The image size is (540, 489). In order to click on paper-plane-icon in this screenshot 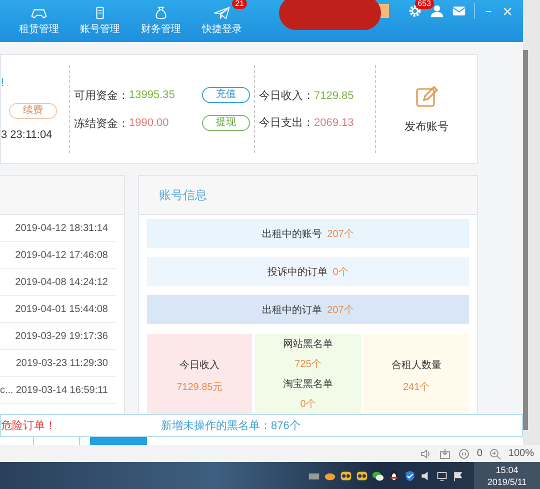, I will do `click(222, 13)`.